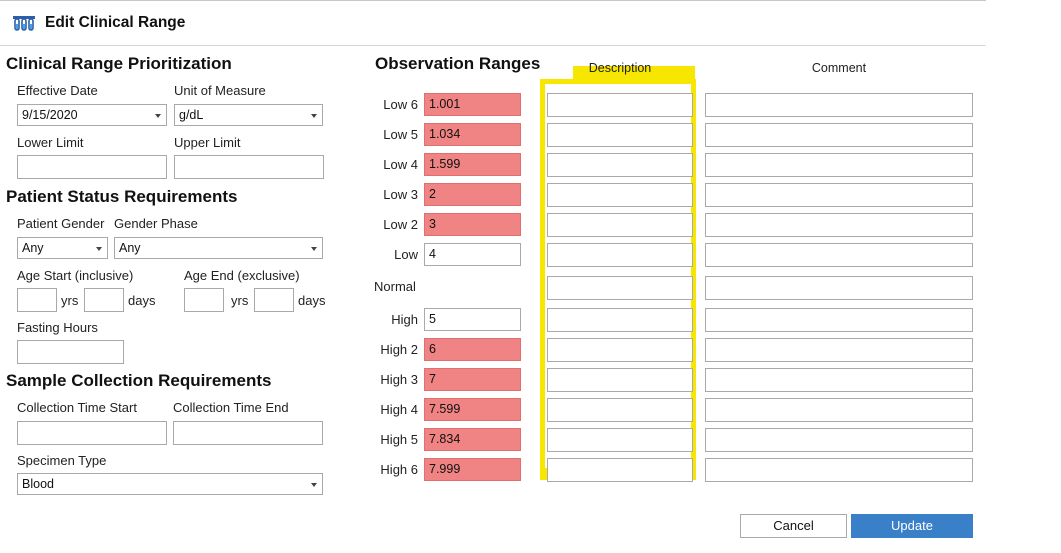 The width and height of the screenshot is (1061, 553). Describe the element at coordinates (472, 254) in the screenshot. I see `range-value-low: 4` at that location.